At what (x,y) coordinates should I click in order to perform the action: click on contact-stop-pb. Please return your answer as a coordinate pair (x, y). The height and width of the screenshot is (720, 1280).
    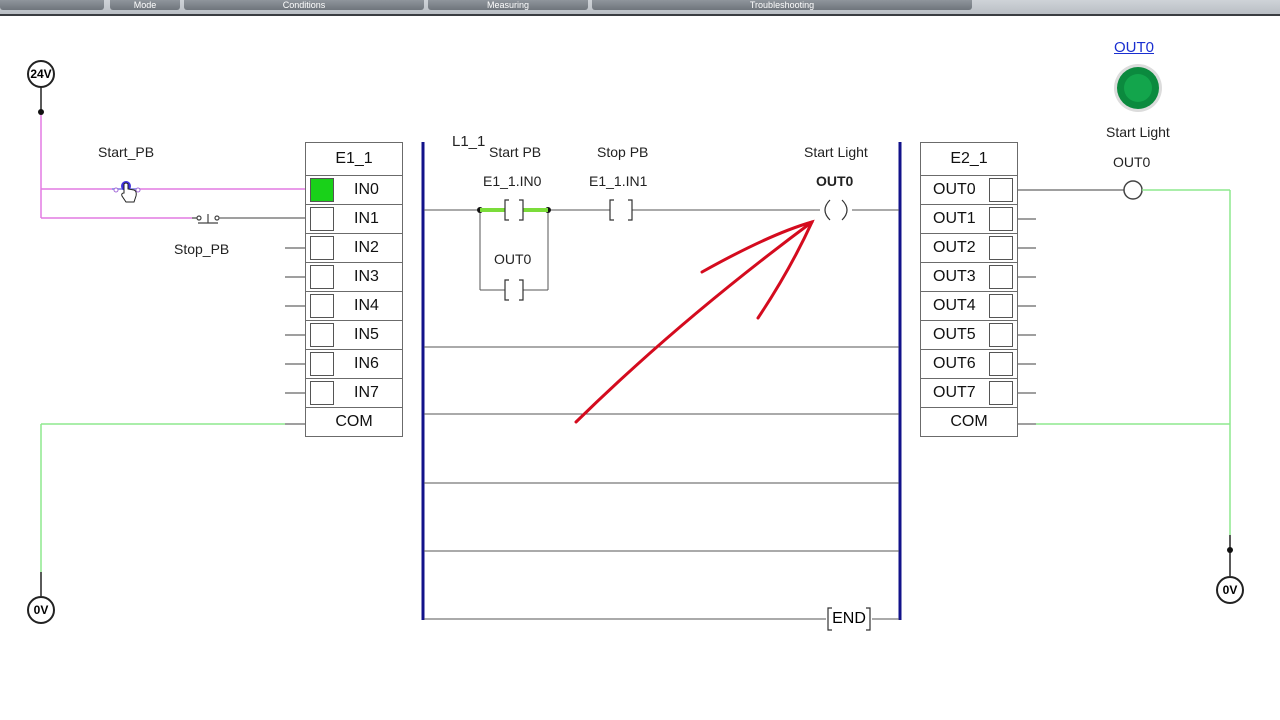
    Looking at the image, I should click on (621, 210).